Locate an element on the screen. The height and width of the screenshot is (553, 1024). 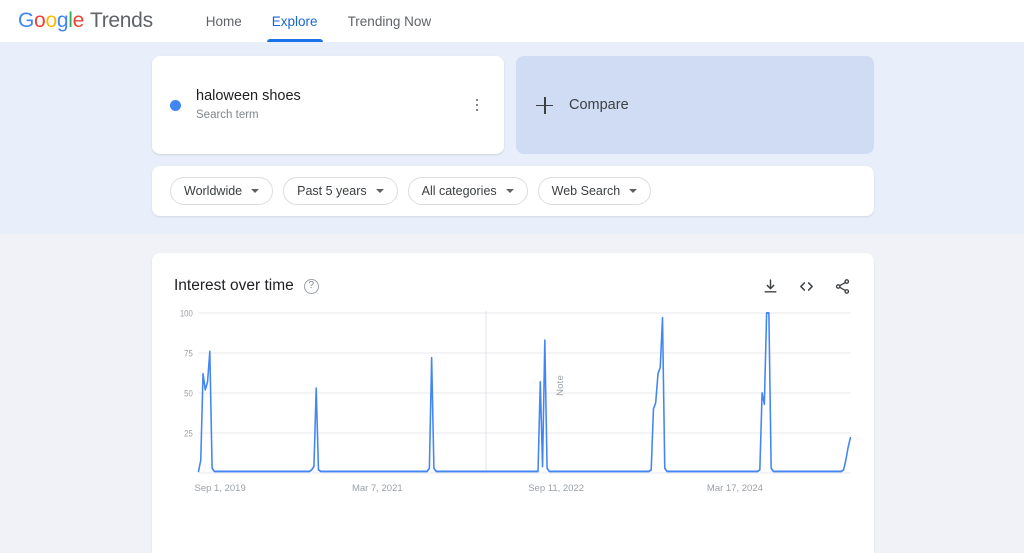
logo-letter-o2: o is located at coordinates (51, 20).